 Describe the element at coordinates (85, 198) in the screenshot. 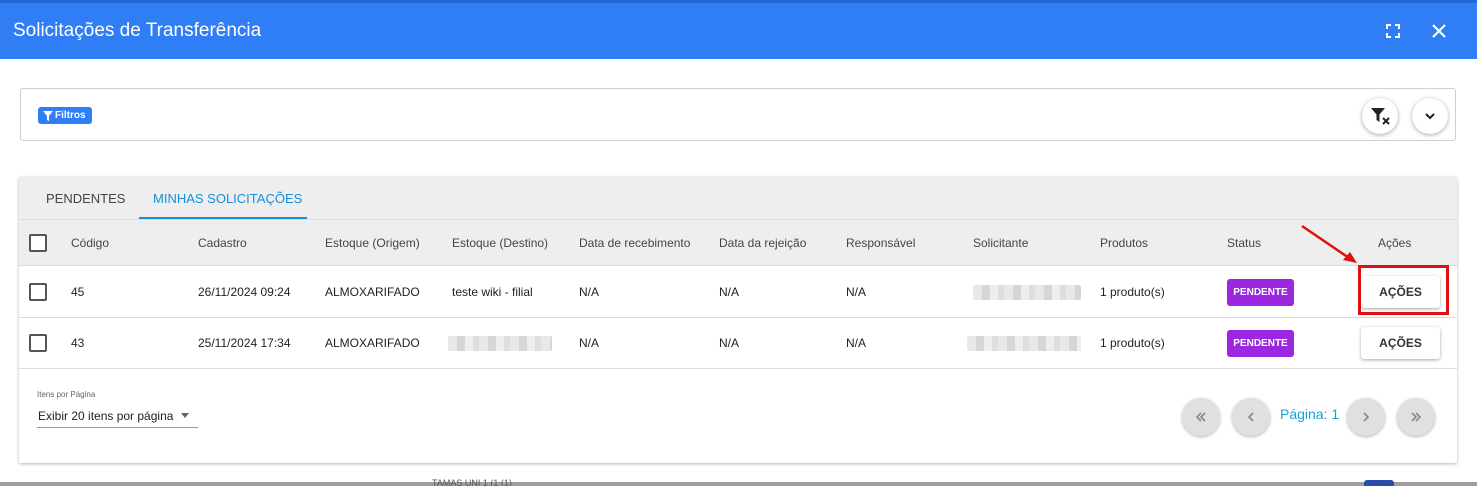

I see `tab-pendentes: PENDENTES` at that location.